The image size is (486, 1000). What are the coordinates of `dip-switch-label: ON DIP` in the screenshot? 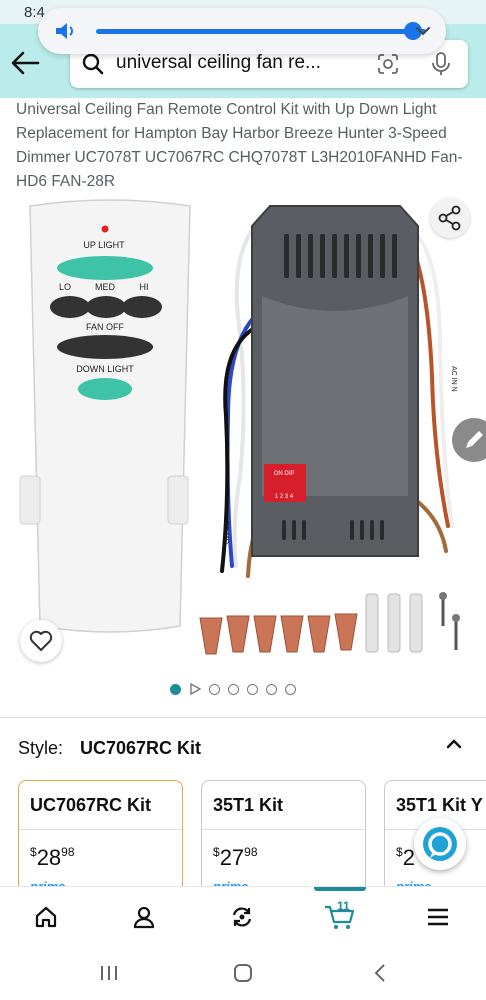 It's located at (284, 474).